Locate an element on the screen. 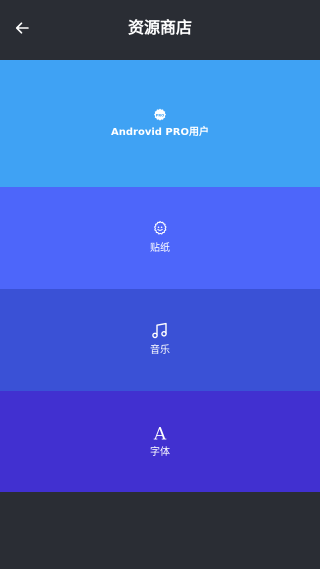 This screenshot has height=569, width=320. font-a-glyph: A is located at coordinates (160, 433).